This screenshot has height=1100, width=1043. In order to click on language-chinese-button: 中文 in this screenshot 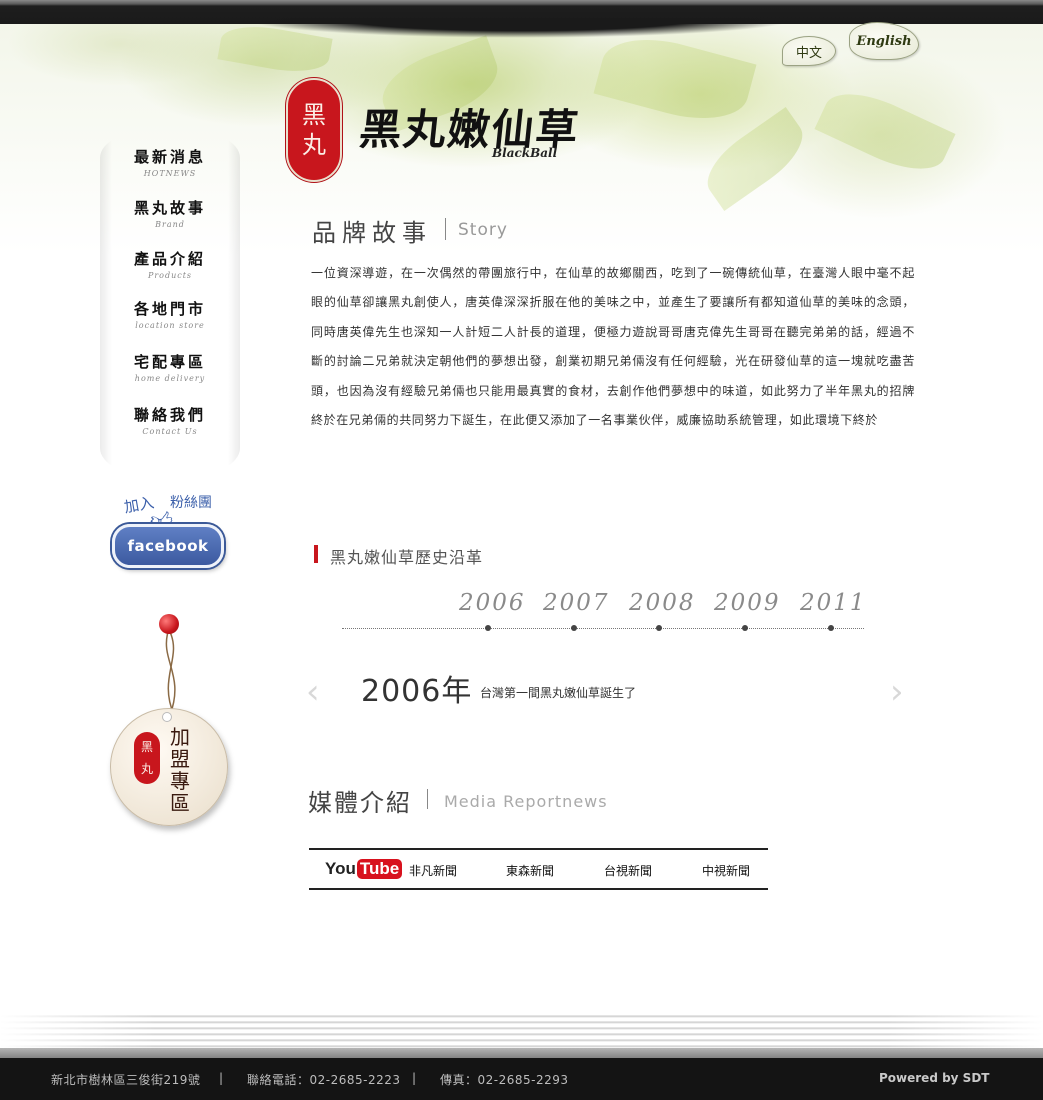, I will do `click(809, 51)`.